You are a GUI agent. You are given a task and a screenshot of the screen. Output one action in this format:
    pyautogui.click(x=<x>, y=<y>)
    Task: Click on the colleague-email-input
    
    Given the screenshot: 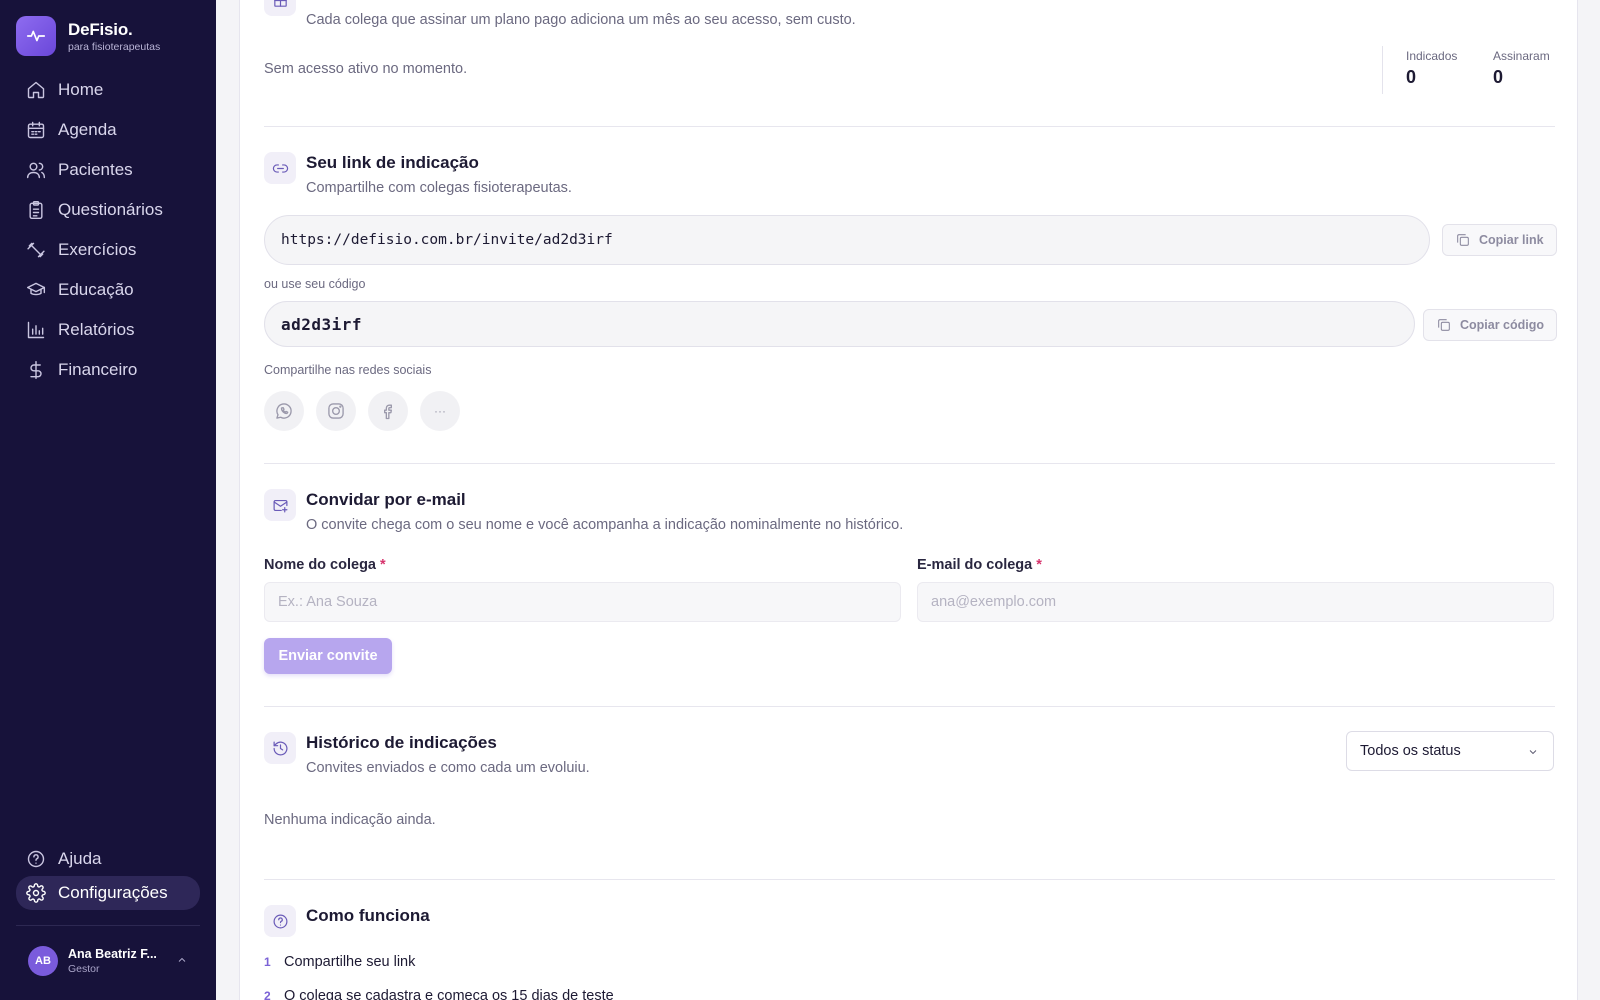 What is the action you would take?
    pyautogui.click(x=1235, y=602)
    